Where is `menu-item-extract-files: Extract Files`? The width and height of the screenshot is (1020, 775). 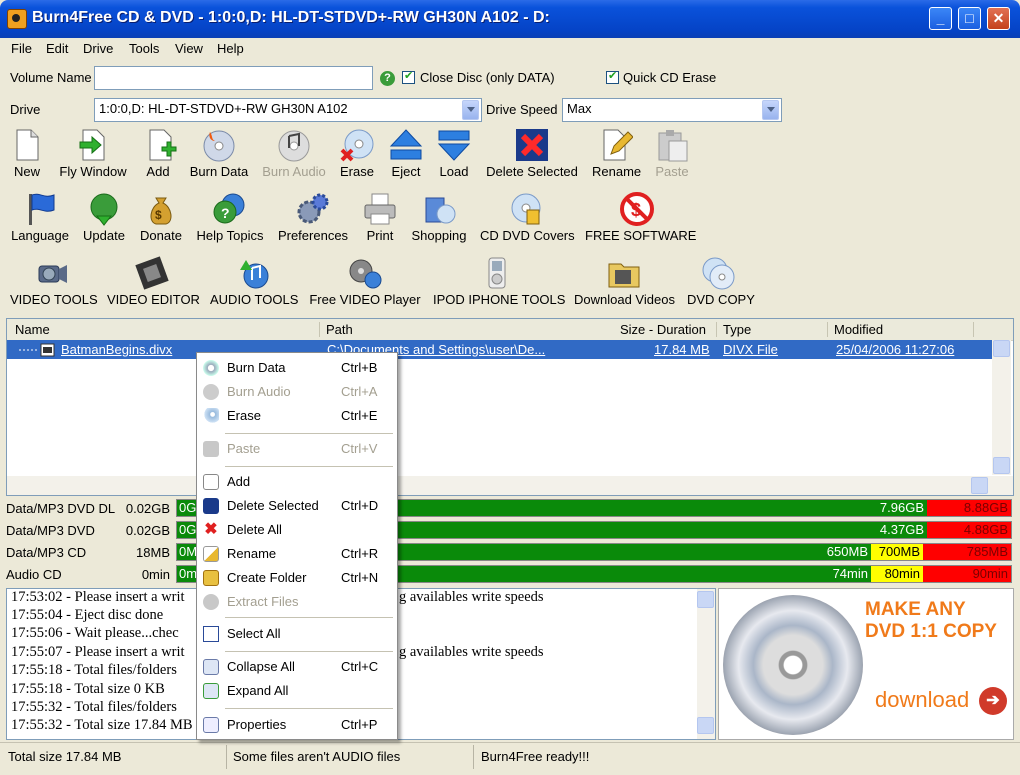
menu-item-extract-files: Extract Files is located at coordinates (297, 602).